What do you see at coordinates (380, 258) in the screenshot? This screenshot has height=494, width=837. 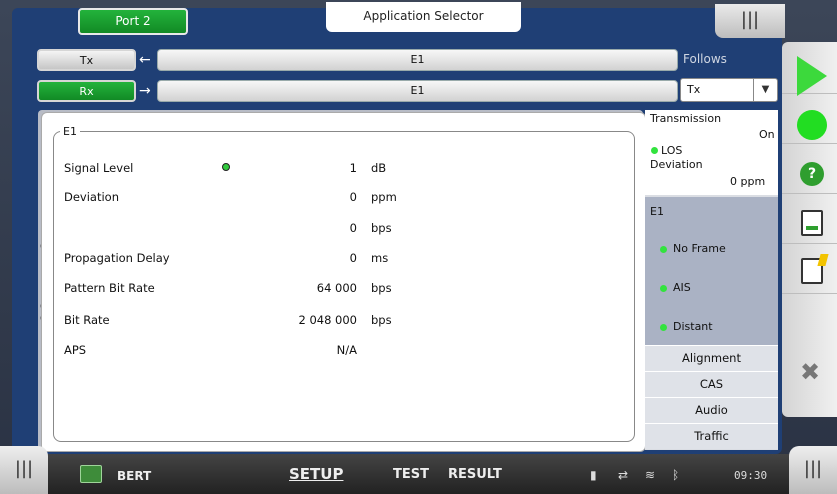 I see `propagation-delay-unit: ms` at bounding box center [380, 258].